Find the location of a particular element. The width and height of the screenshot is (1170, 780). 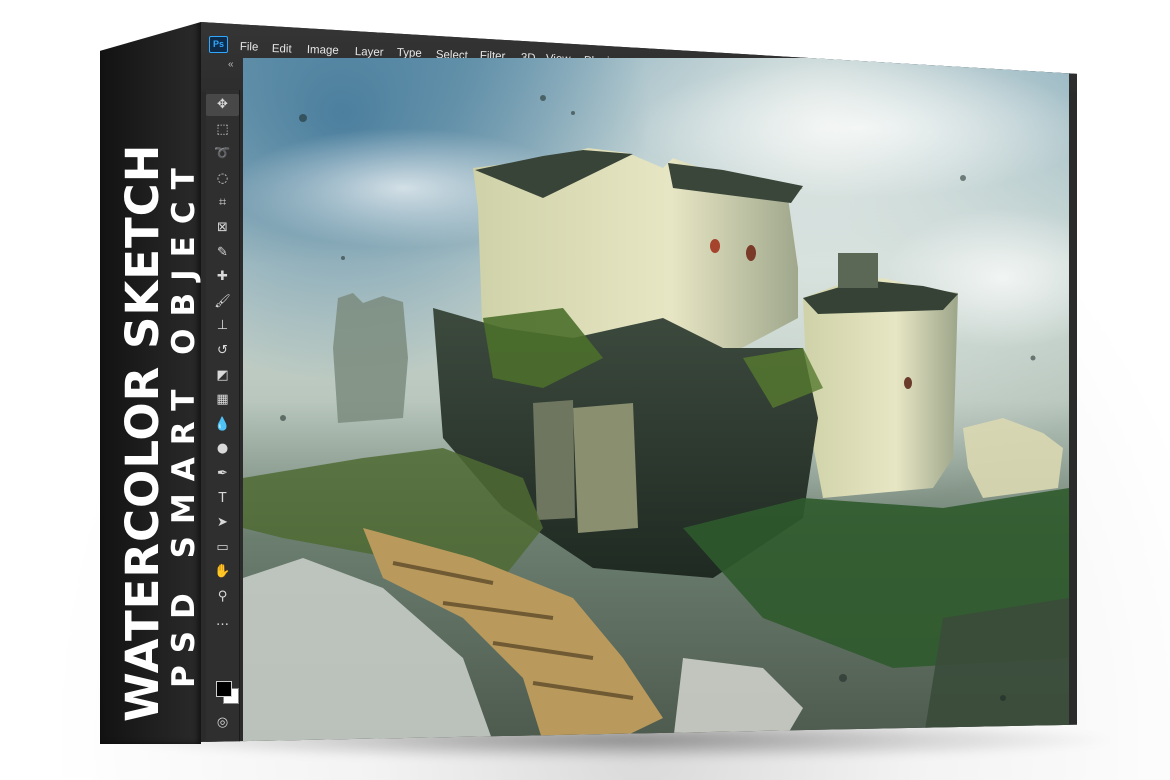

eyedropper-icon: ✎ is located at coordinates (222, 253).